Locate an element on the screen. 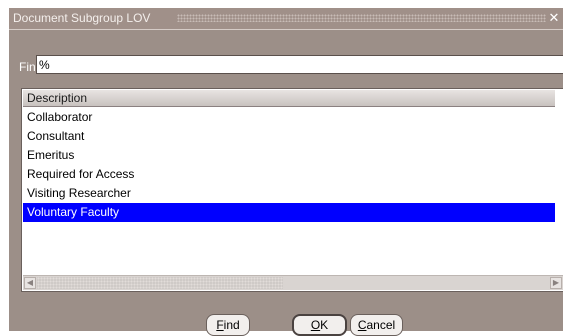 Image resolution: width=563 pixels, height=336 pixels. vertical-scroll-track is located at coordinates (559, 182).